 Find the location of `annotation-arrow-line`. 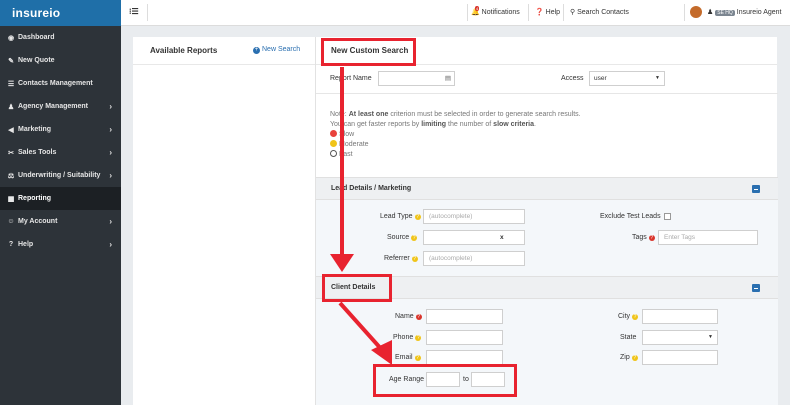

annotation-arrow-line is located at coordinates (361, 327).